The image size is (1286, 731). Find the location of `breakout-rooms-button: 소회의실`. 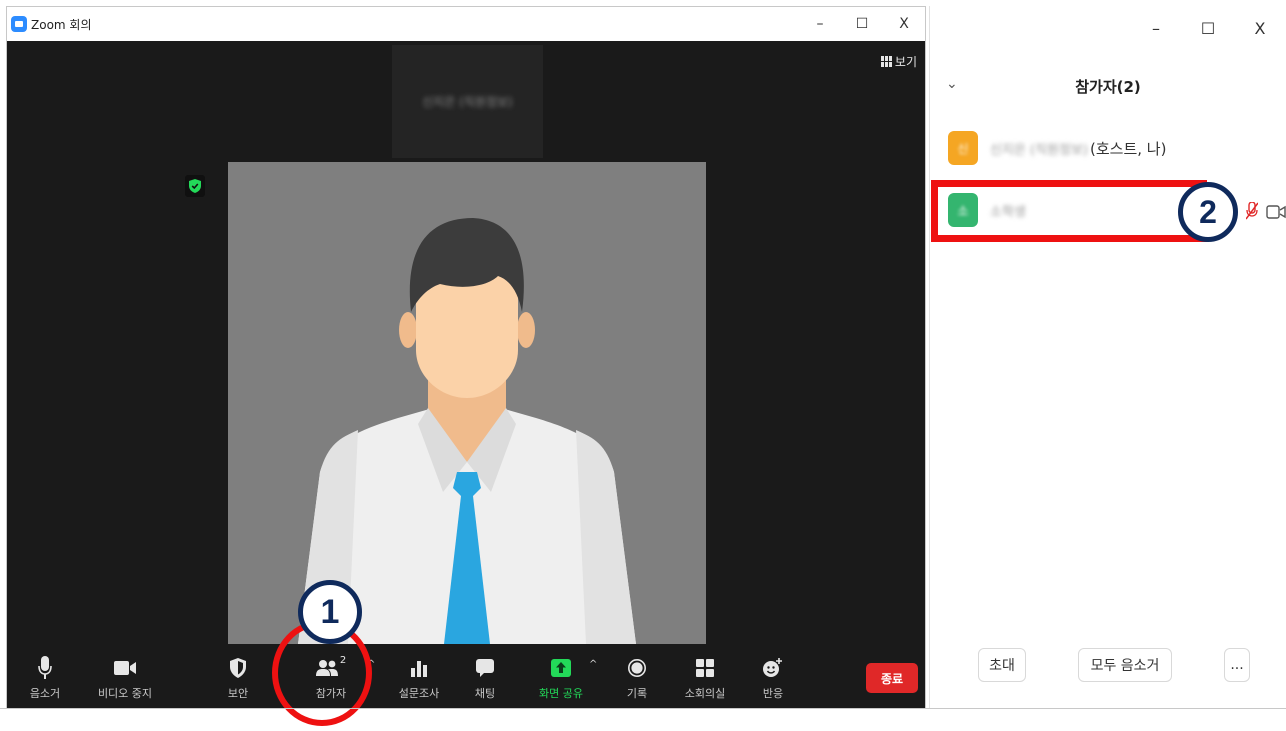

breakout-rooms-button: 소회의실 is located at coordinates (705, 680).